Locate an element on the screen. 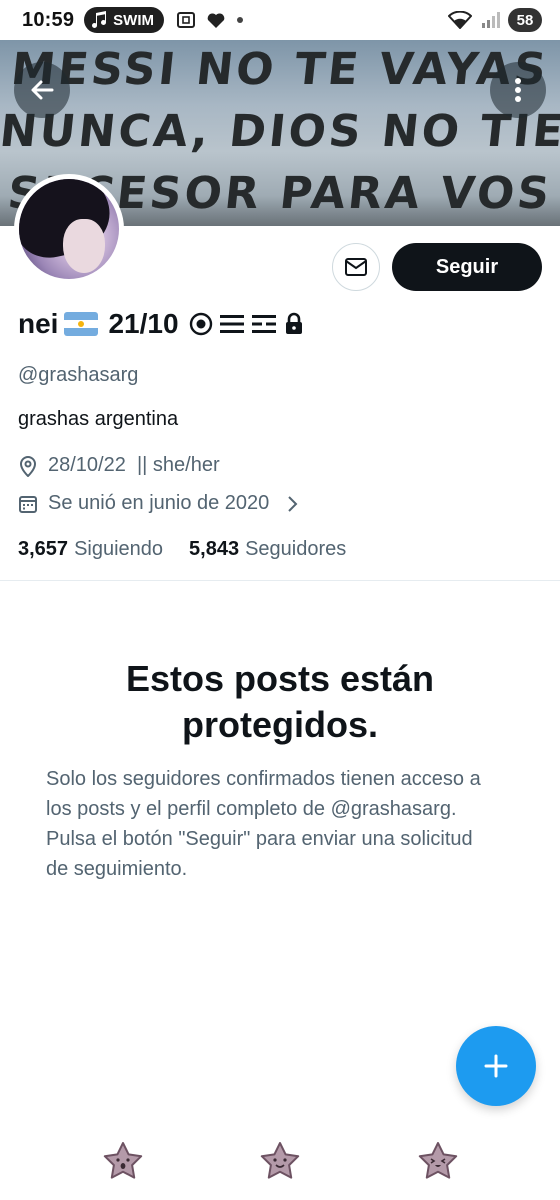 This screenshot has width=560, height=1200. location-pin-icon is located at coordinates (28, 466).